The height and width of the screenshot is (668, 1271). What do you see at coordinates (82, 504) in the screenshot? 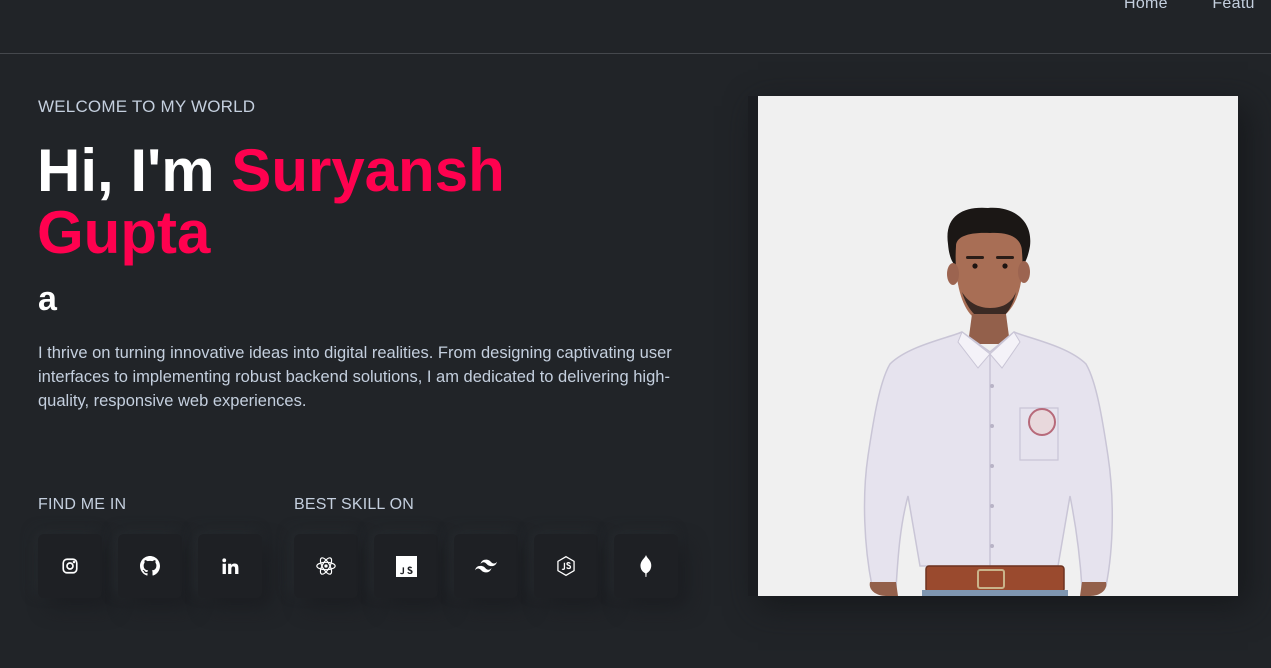
I see `find-me-label: FIND ME IN` at bounding box center [82, 504].